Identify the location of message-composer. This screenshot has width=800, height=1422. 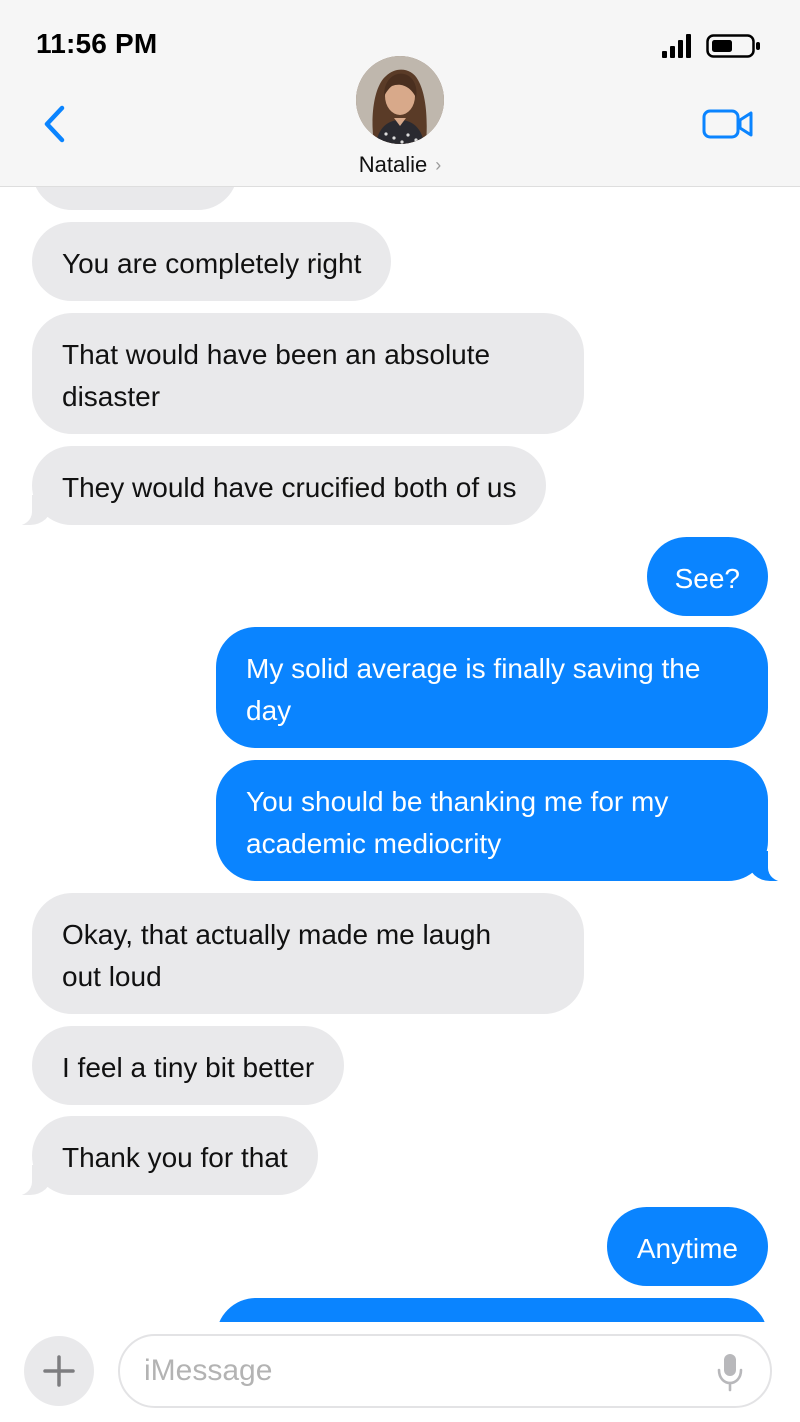
(400, 1372).